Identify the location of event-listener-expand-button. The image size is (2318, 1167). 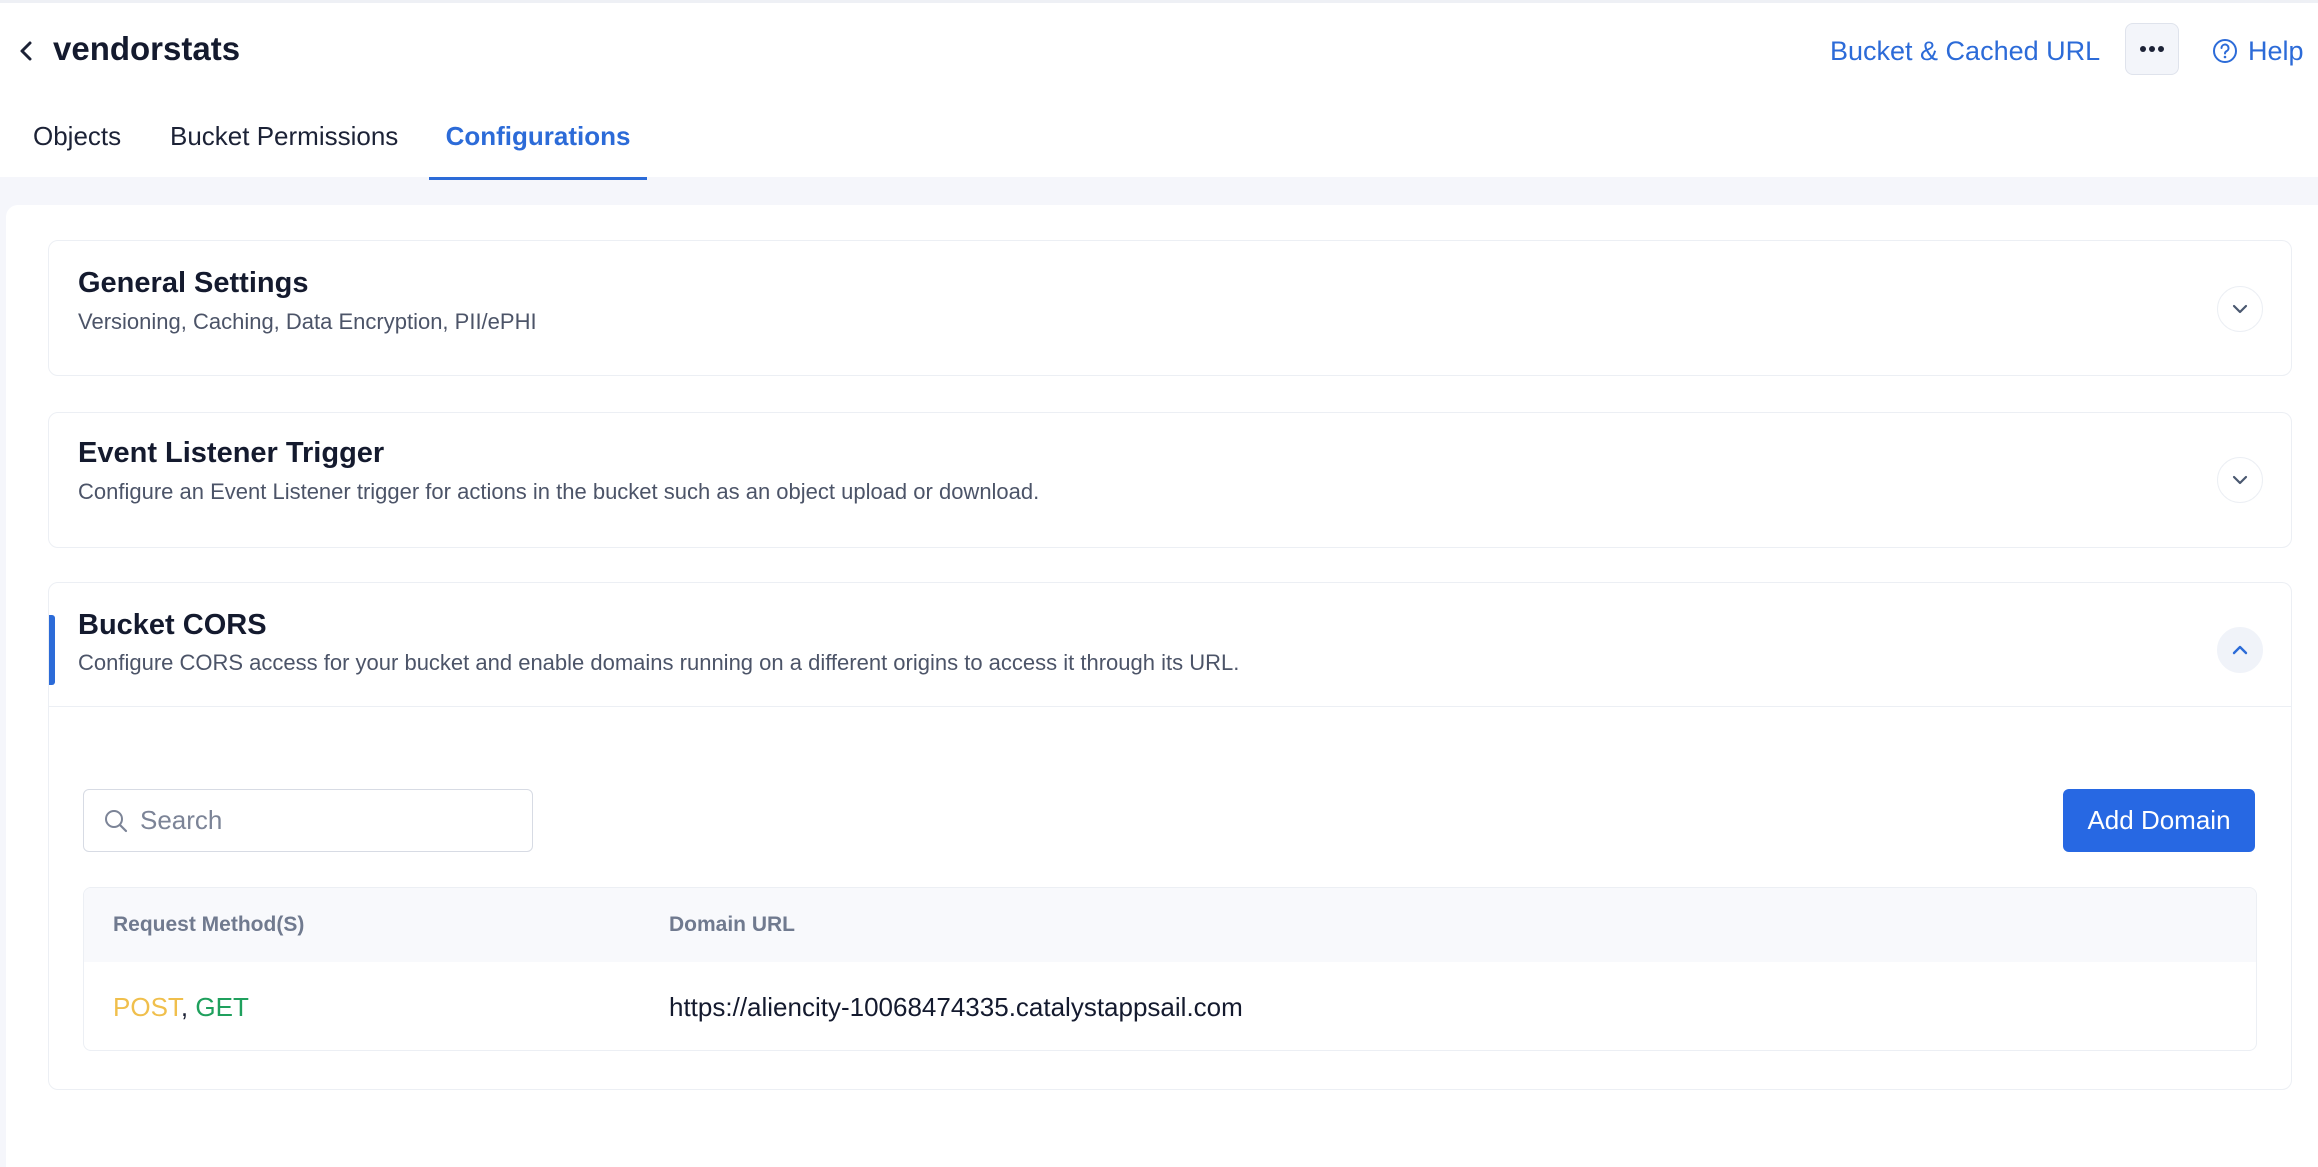
(2240, 480).